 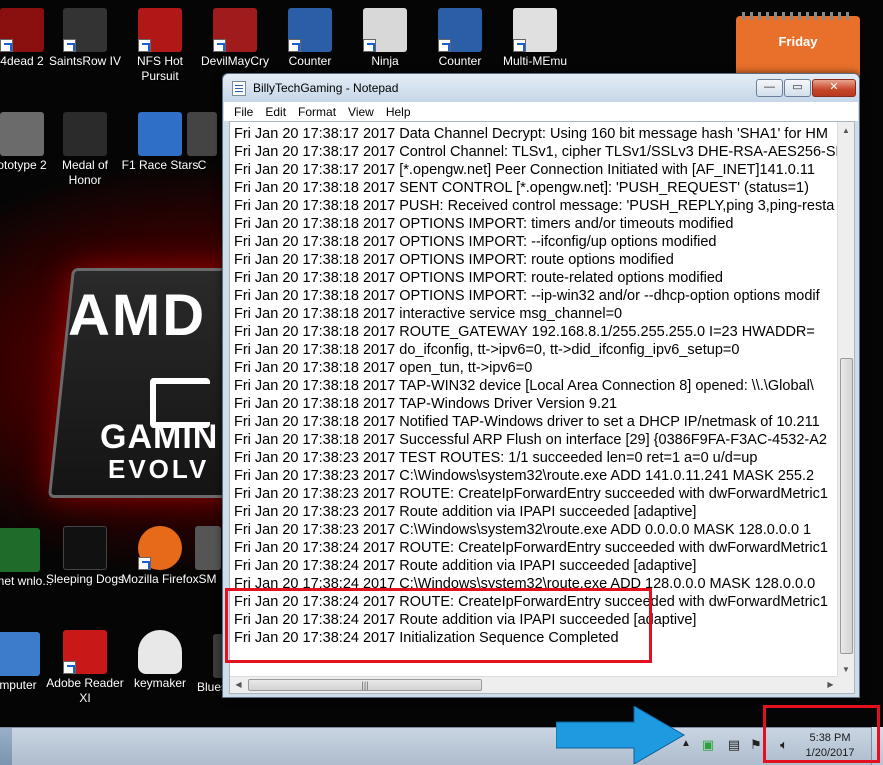 I want to click on horizontal-scroll-thumb: |||, so click(x=365, y=685).